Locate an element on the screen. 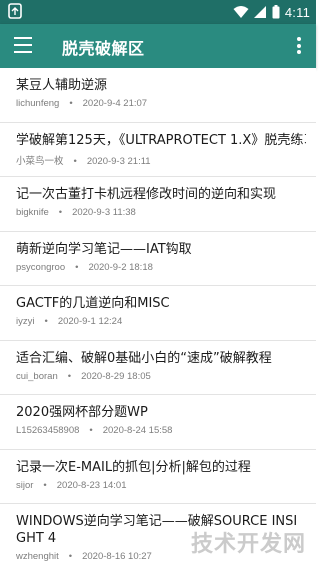 The image size is (320, 564). notification-icon is located at coordinates (15, 11).